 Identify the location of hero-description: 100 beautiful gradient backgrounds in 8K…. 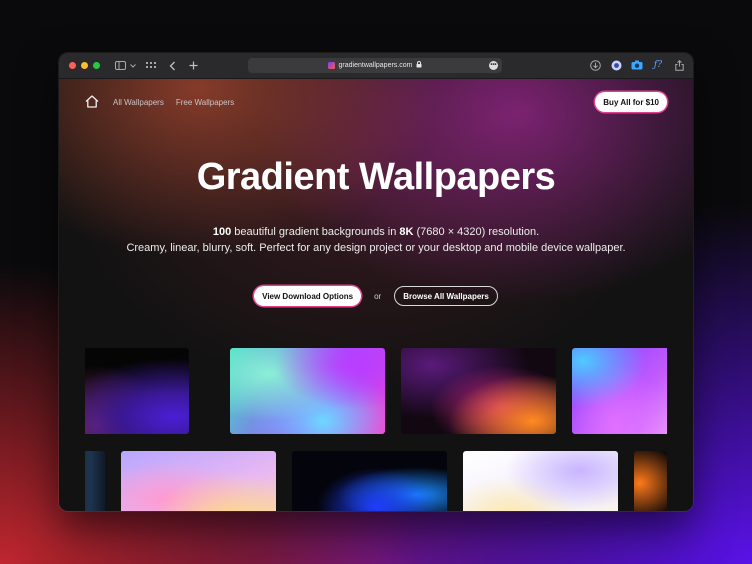
(376, 240).